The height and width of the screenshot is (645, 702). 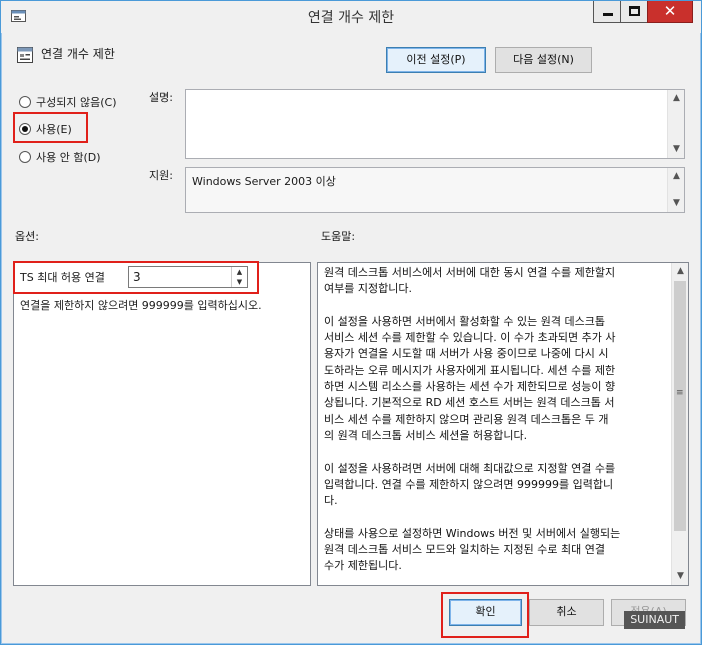 I want to click on previous-setting-button: 이전 설정(P), so click(x=436, y=60).